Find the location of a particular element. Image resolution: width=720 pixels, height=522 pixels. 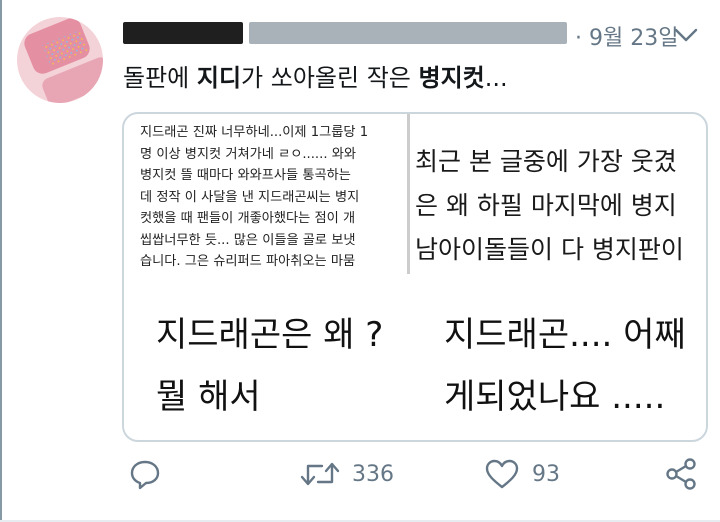

timestamp-text: 9월 23일 is located at coordinates (633, 38).